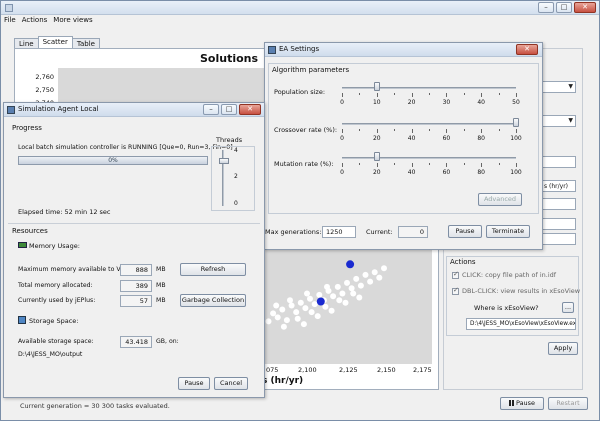 The height and width of the screenshot is (421, 600). I want to click on refresh-button: Refresh, so click(213, 269).